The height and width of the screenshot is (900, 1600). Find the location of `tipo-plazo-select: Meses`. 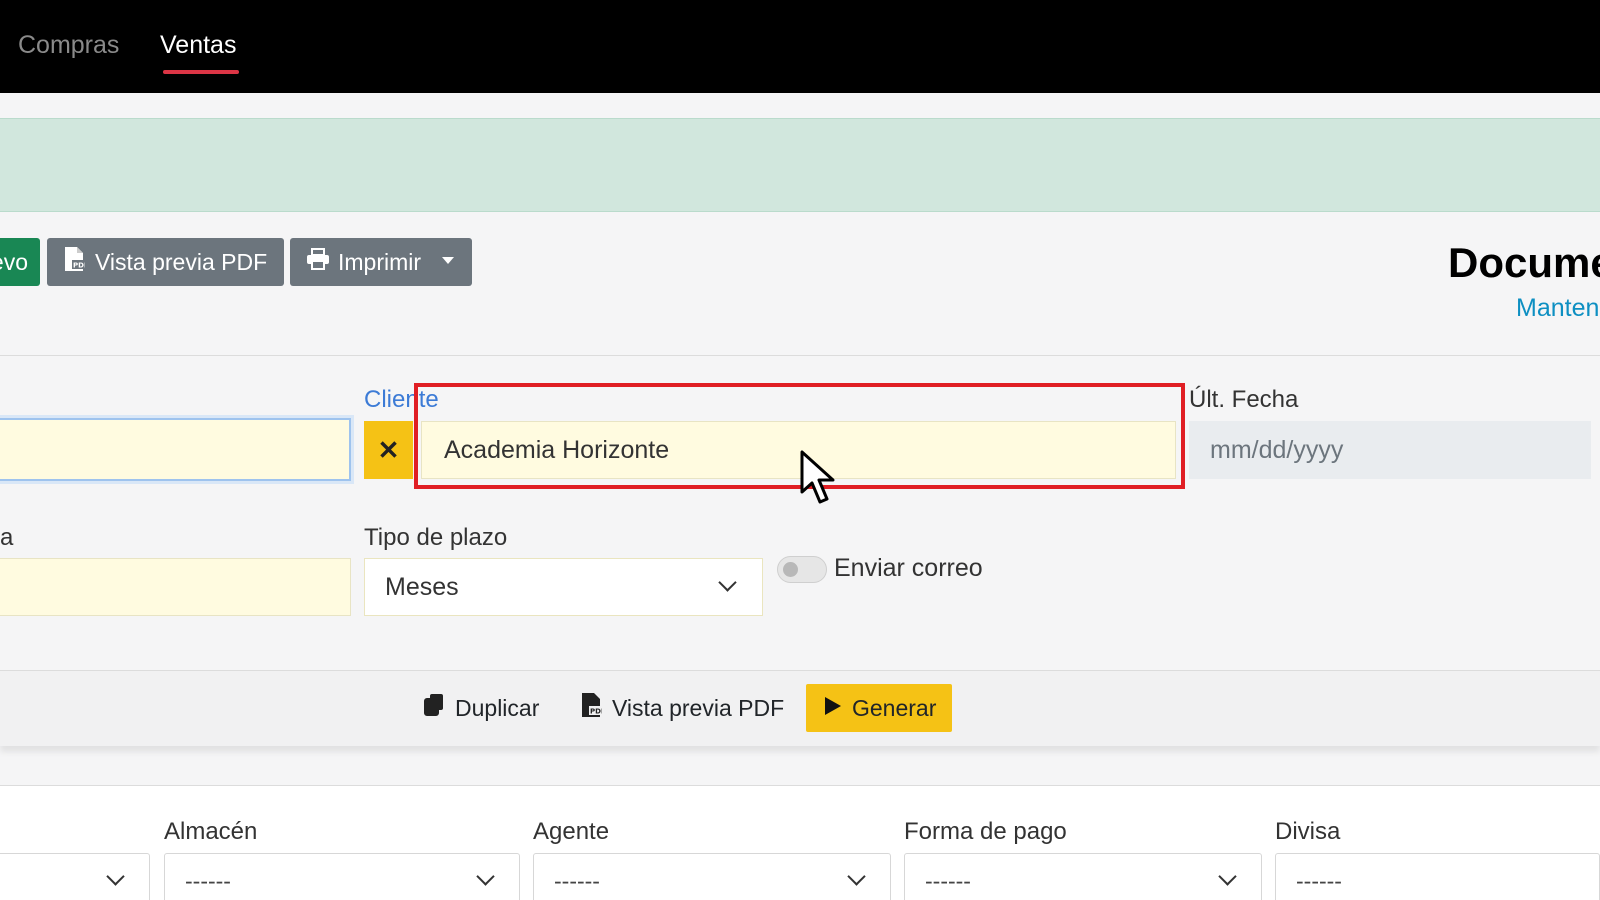

tipo-plazo-select: Meses is located at coordinates (563, 587).